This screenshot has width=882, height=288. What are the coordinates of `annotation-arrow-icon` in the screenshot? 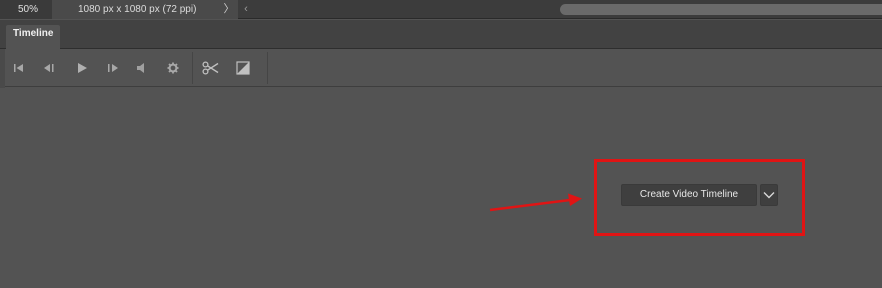 It's located at (535, 202).